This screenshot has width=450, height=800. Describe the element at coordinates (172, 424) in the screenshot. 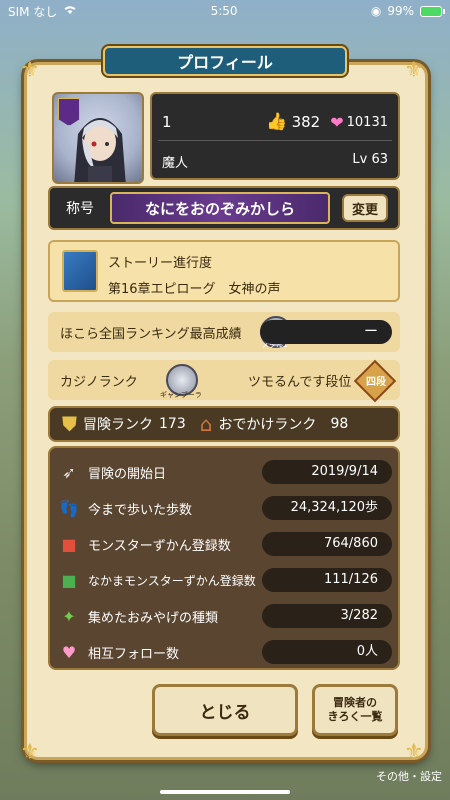

I see `adventure-rank-value: 173` at that location.